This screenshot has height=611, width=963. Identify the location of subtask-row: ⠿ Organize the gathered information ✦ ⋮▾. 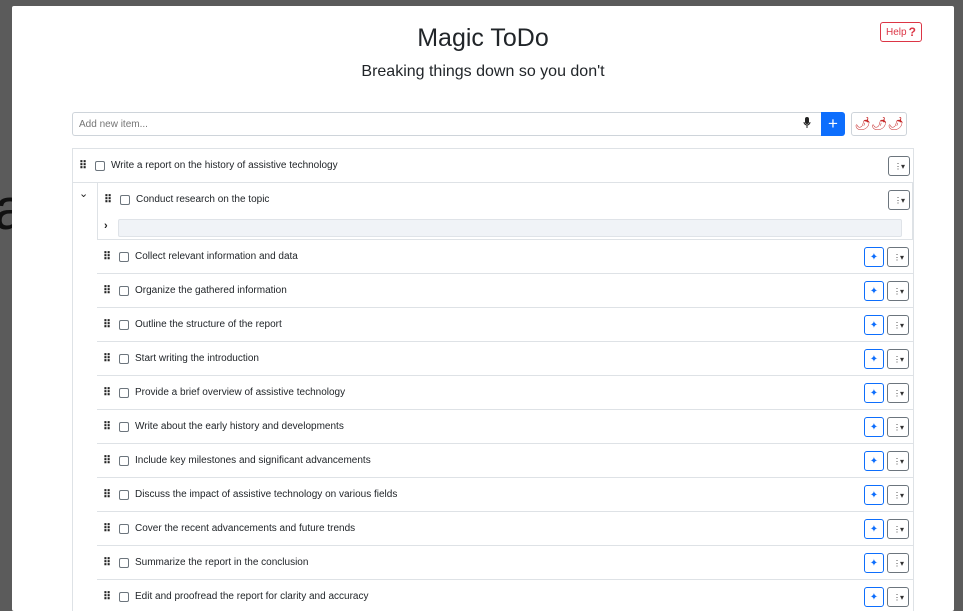
(505, 291).